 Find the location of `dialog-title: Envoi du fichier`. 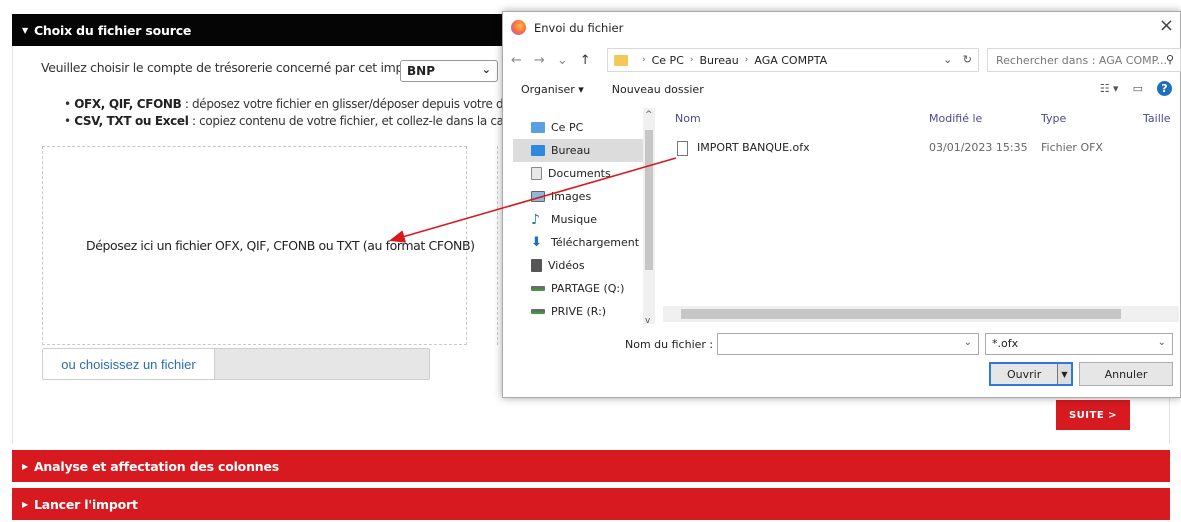

dialog-title: Envoi du fichier is located at coordinates (579, 27).